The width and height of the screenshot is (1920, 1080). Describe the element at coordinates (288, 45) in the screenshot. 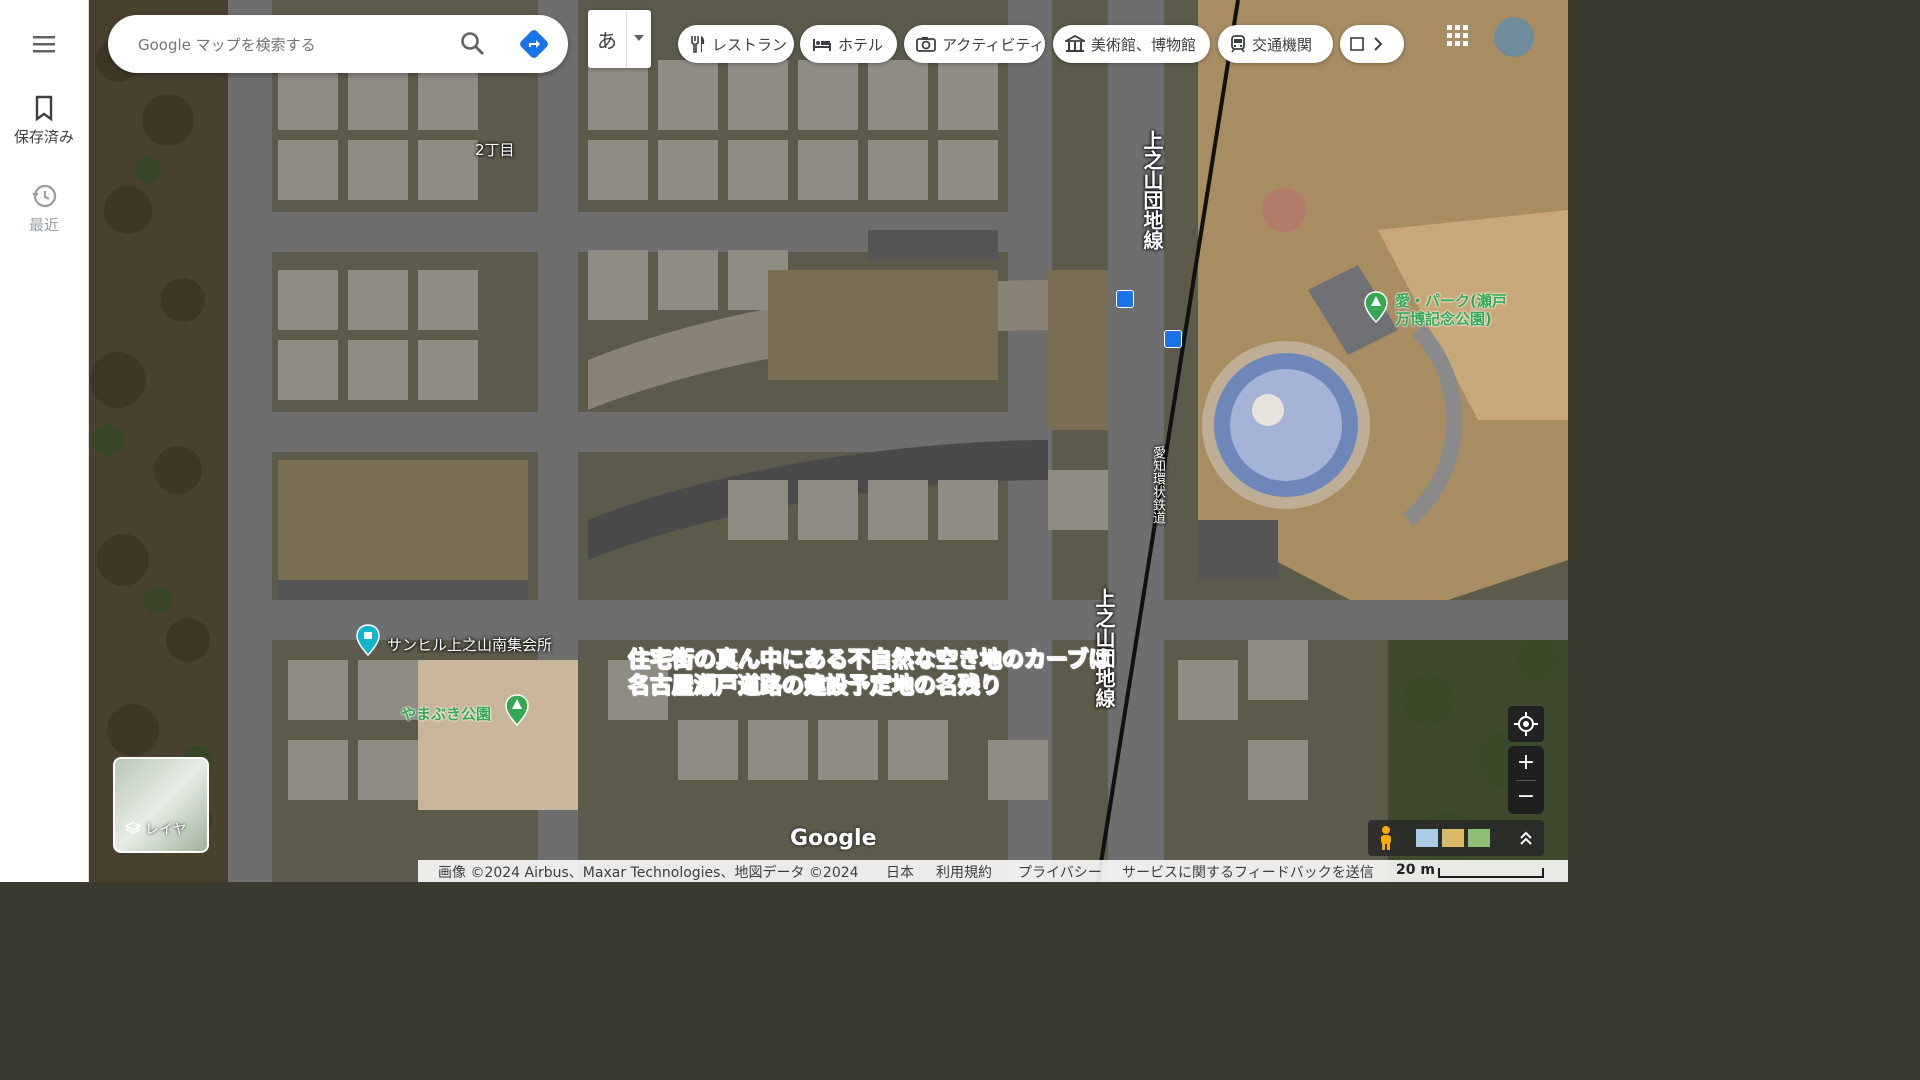

I see `search-input` at that location.